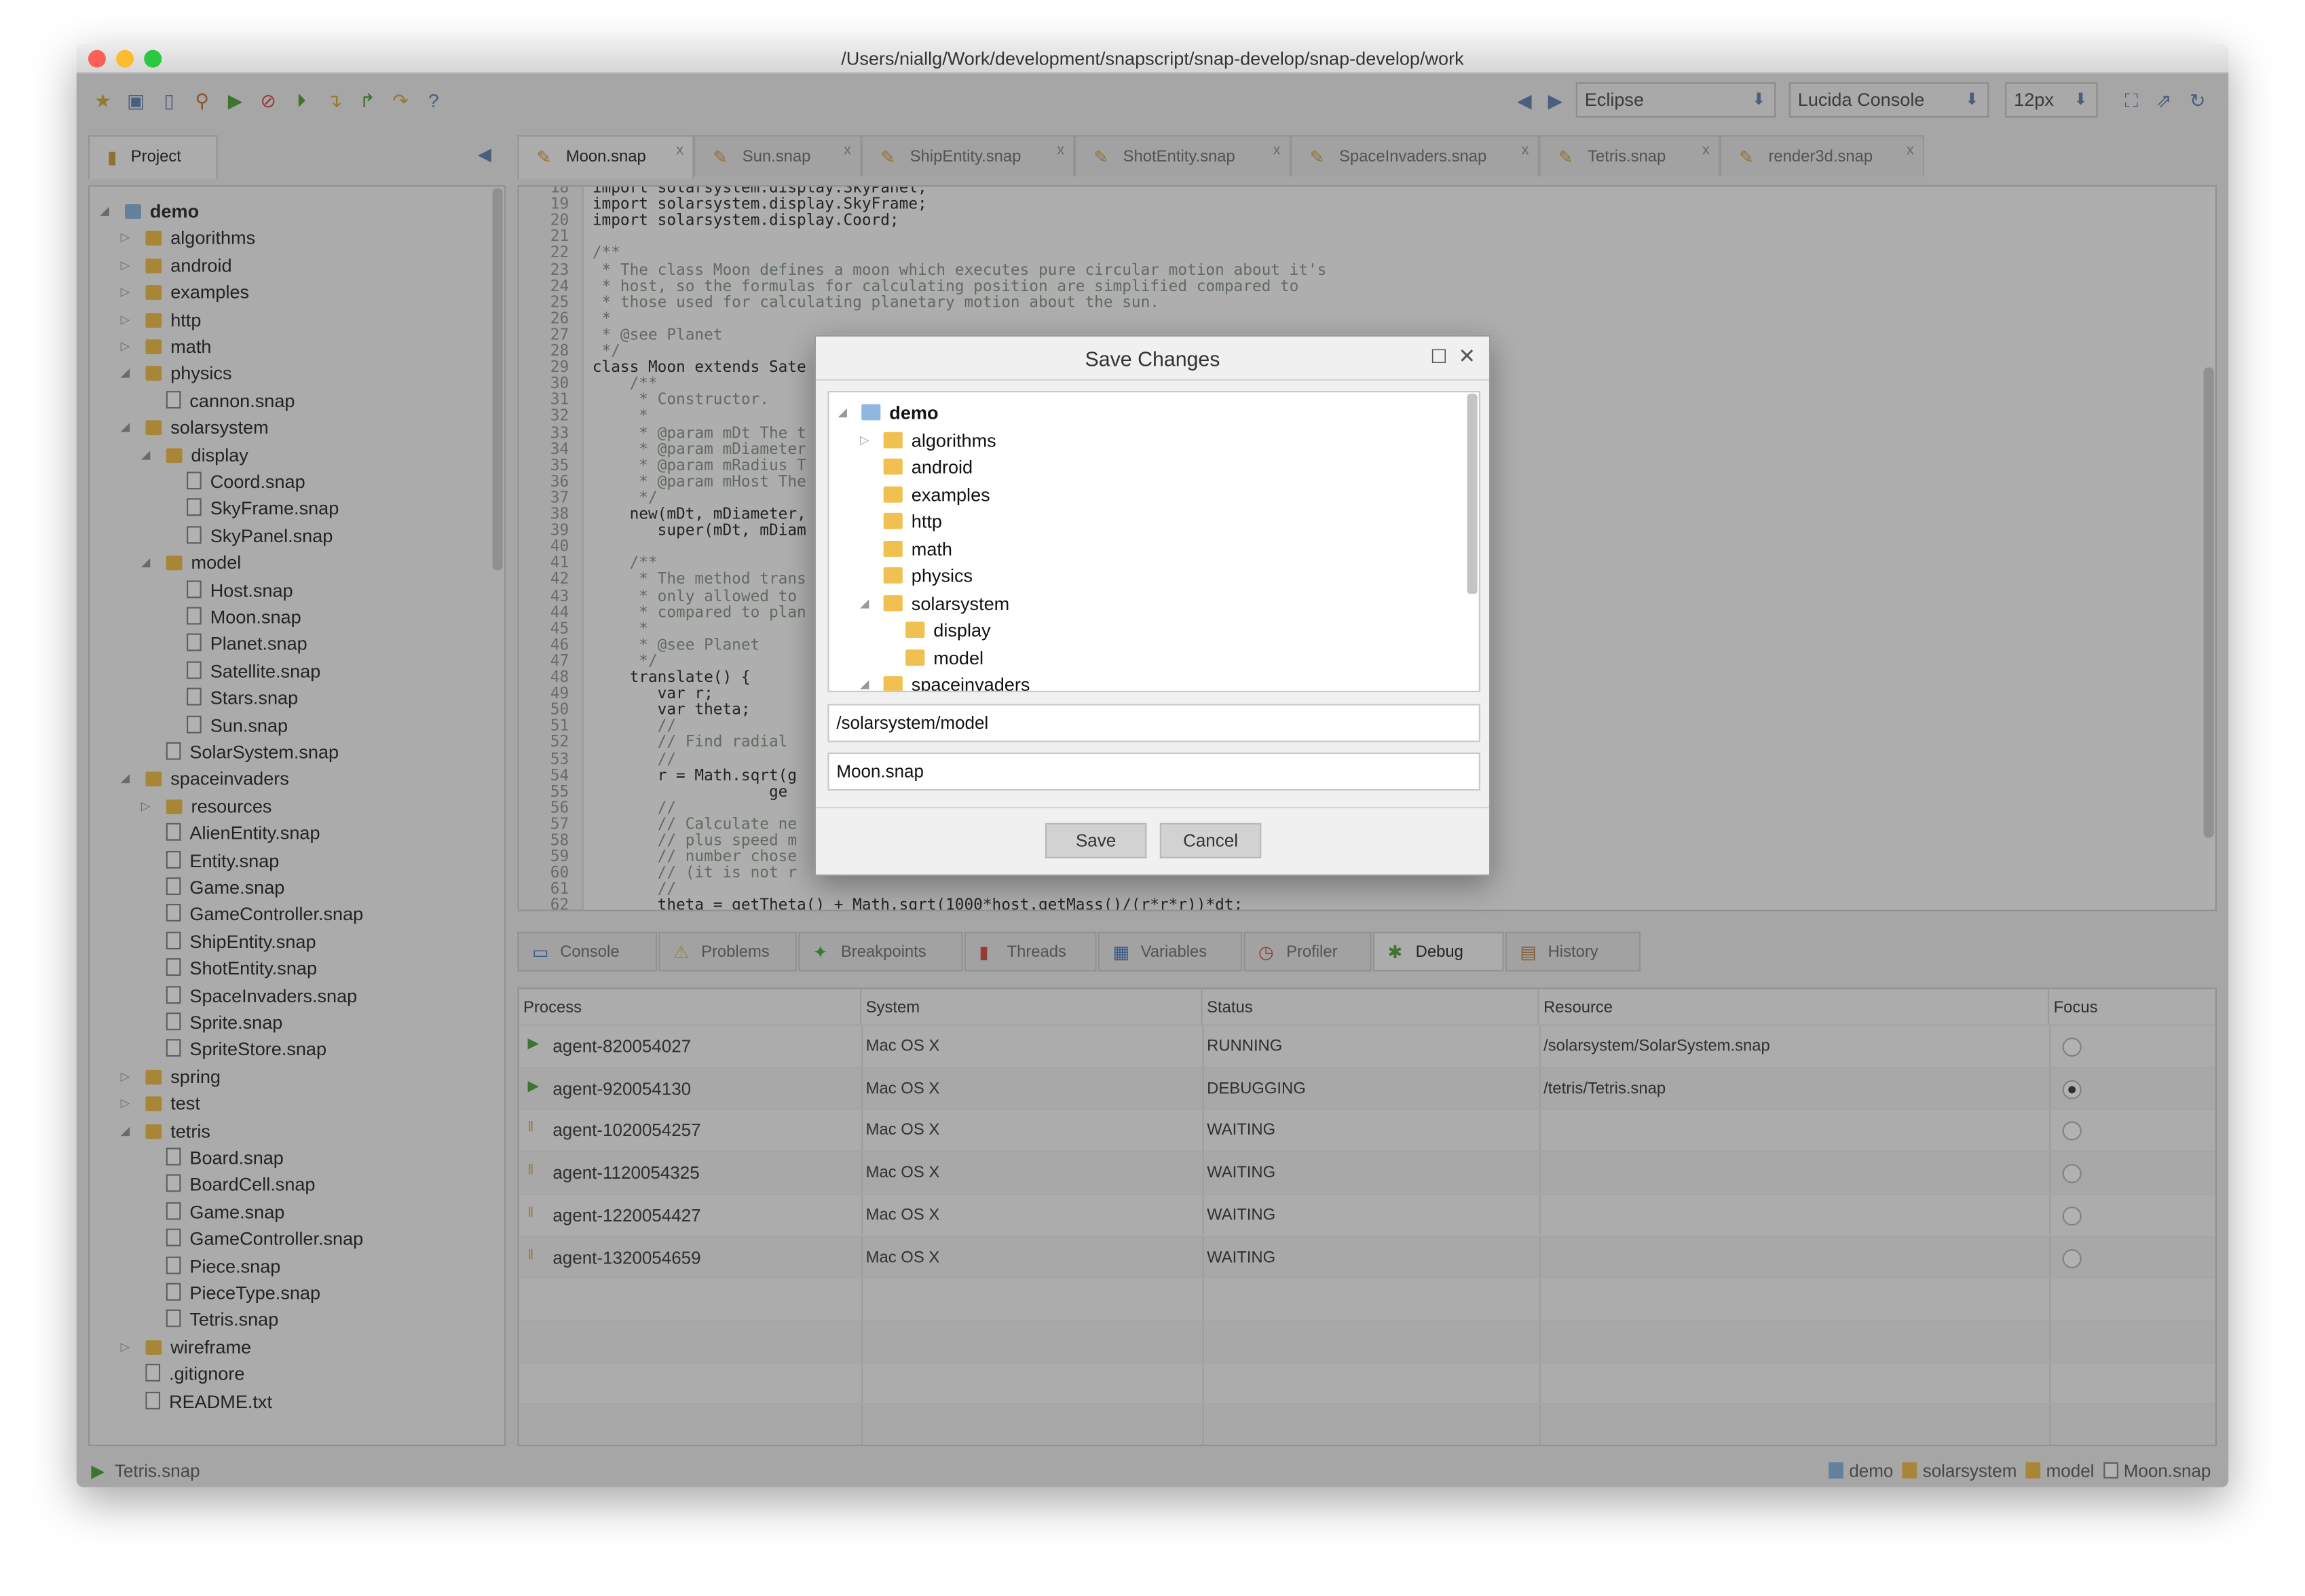  Describe the element at coordinates (927, 522) in the screenshot. I see `tree-item-label: http` at that location.